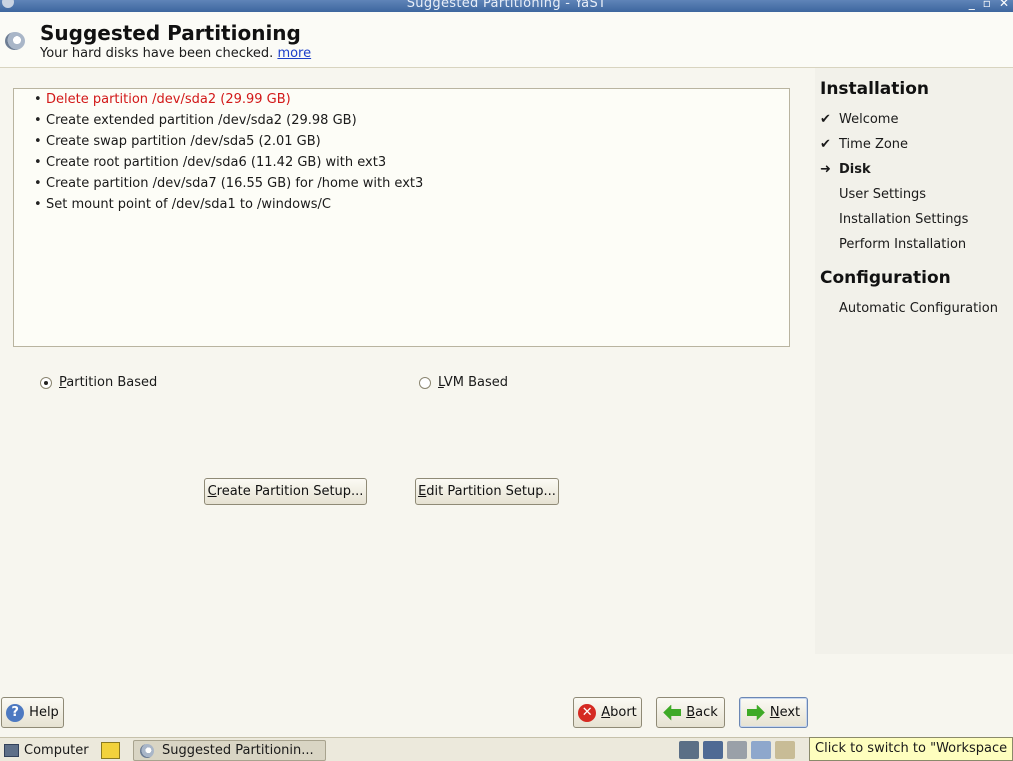 This screenshot has width=1013, height=761. I want to click on window-title: Suggested Partitioning - YaST, so click(506, 5).